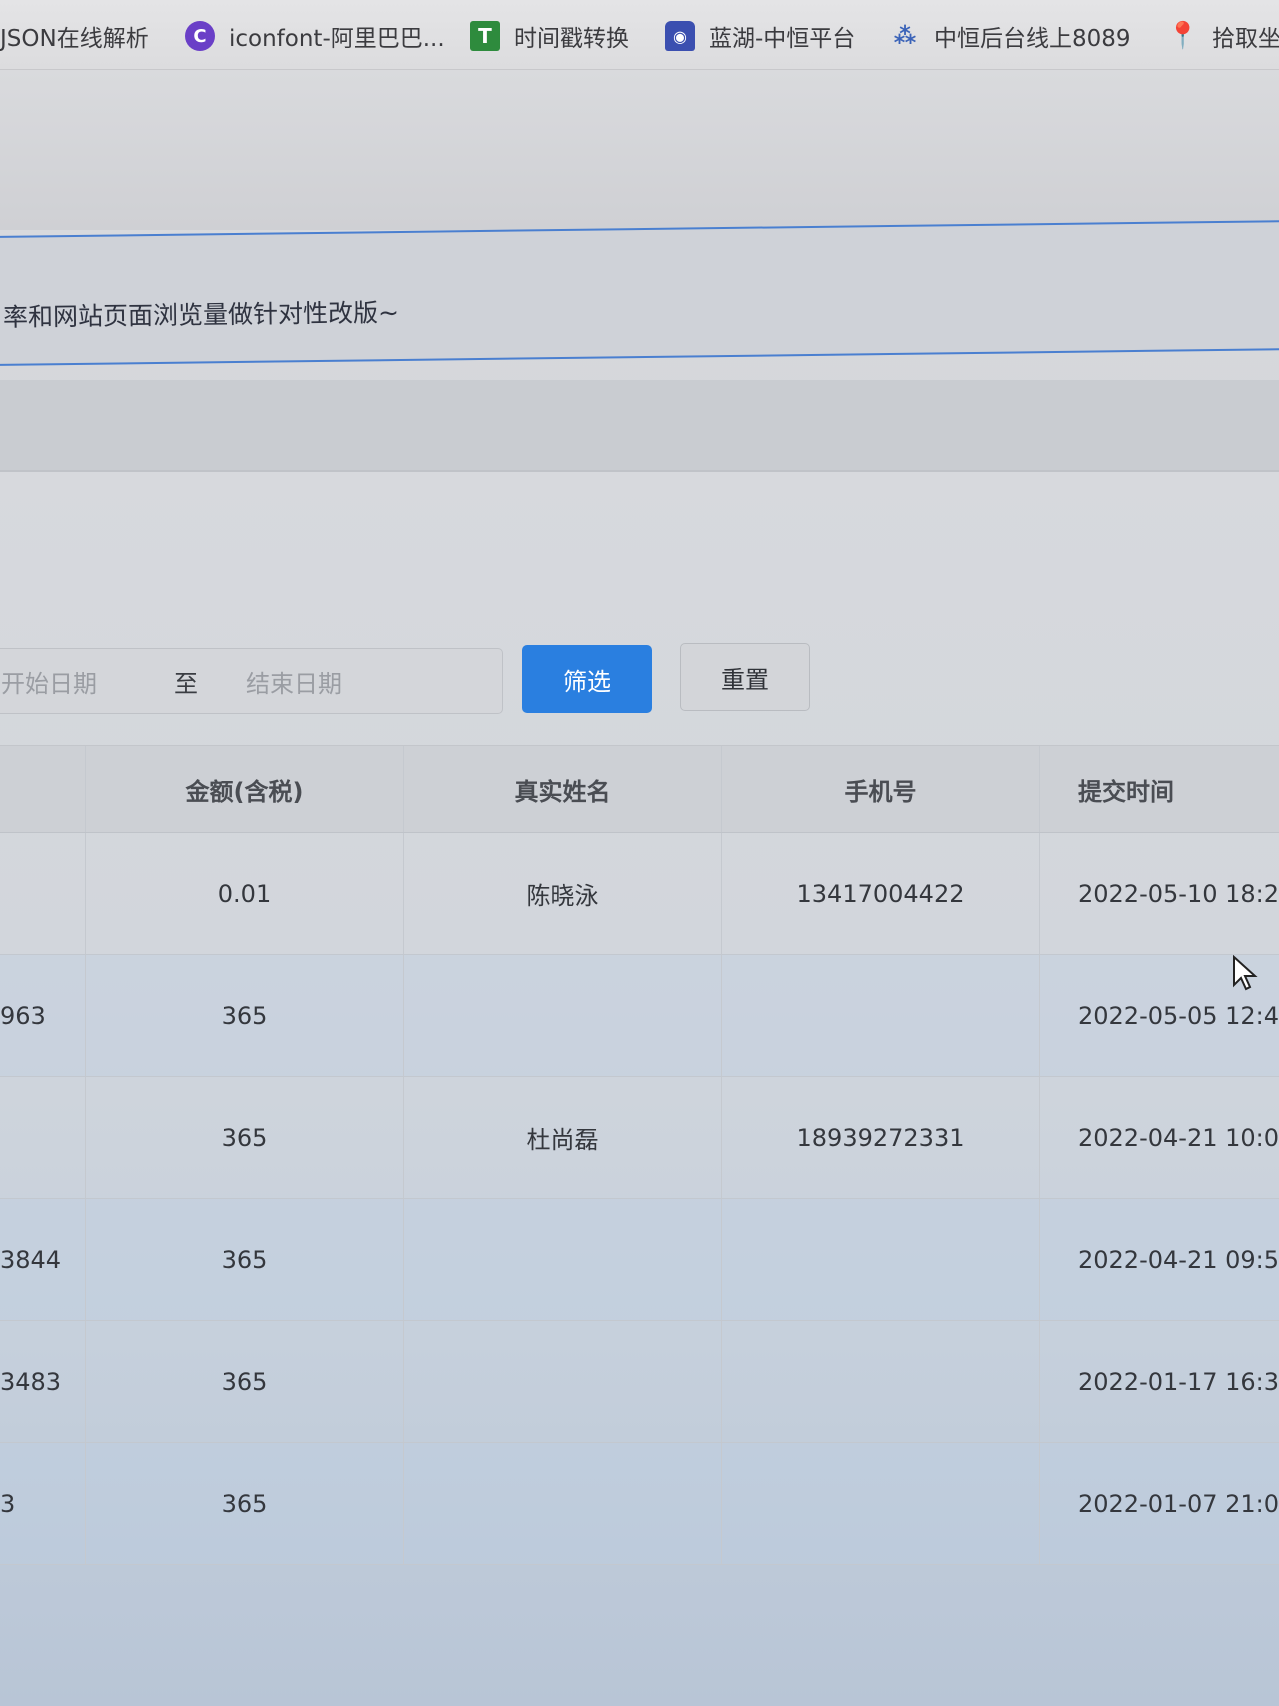 This screenshot has height=1706, width=1279. I want to click on cell-real-name: 陈晓泳, so click(562, 893).